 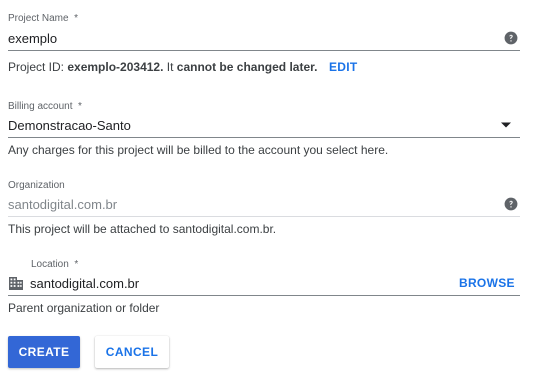 I want to click on project-name-input: exemplo, so click(x=253, y=39).